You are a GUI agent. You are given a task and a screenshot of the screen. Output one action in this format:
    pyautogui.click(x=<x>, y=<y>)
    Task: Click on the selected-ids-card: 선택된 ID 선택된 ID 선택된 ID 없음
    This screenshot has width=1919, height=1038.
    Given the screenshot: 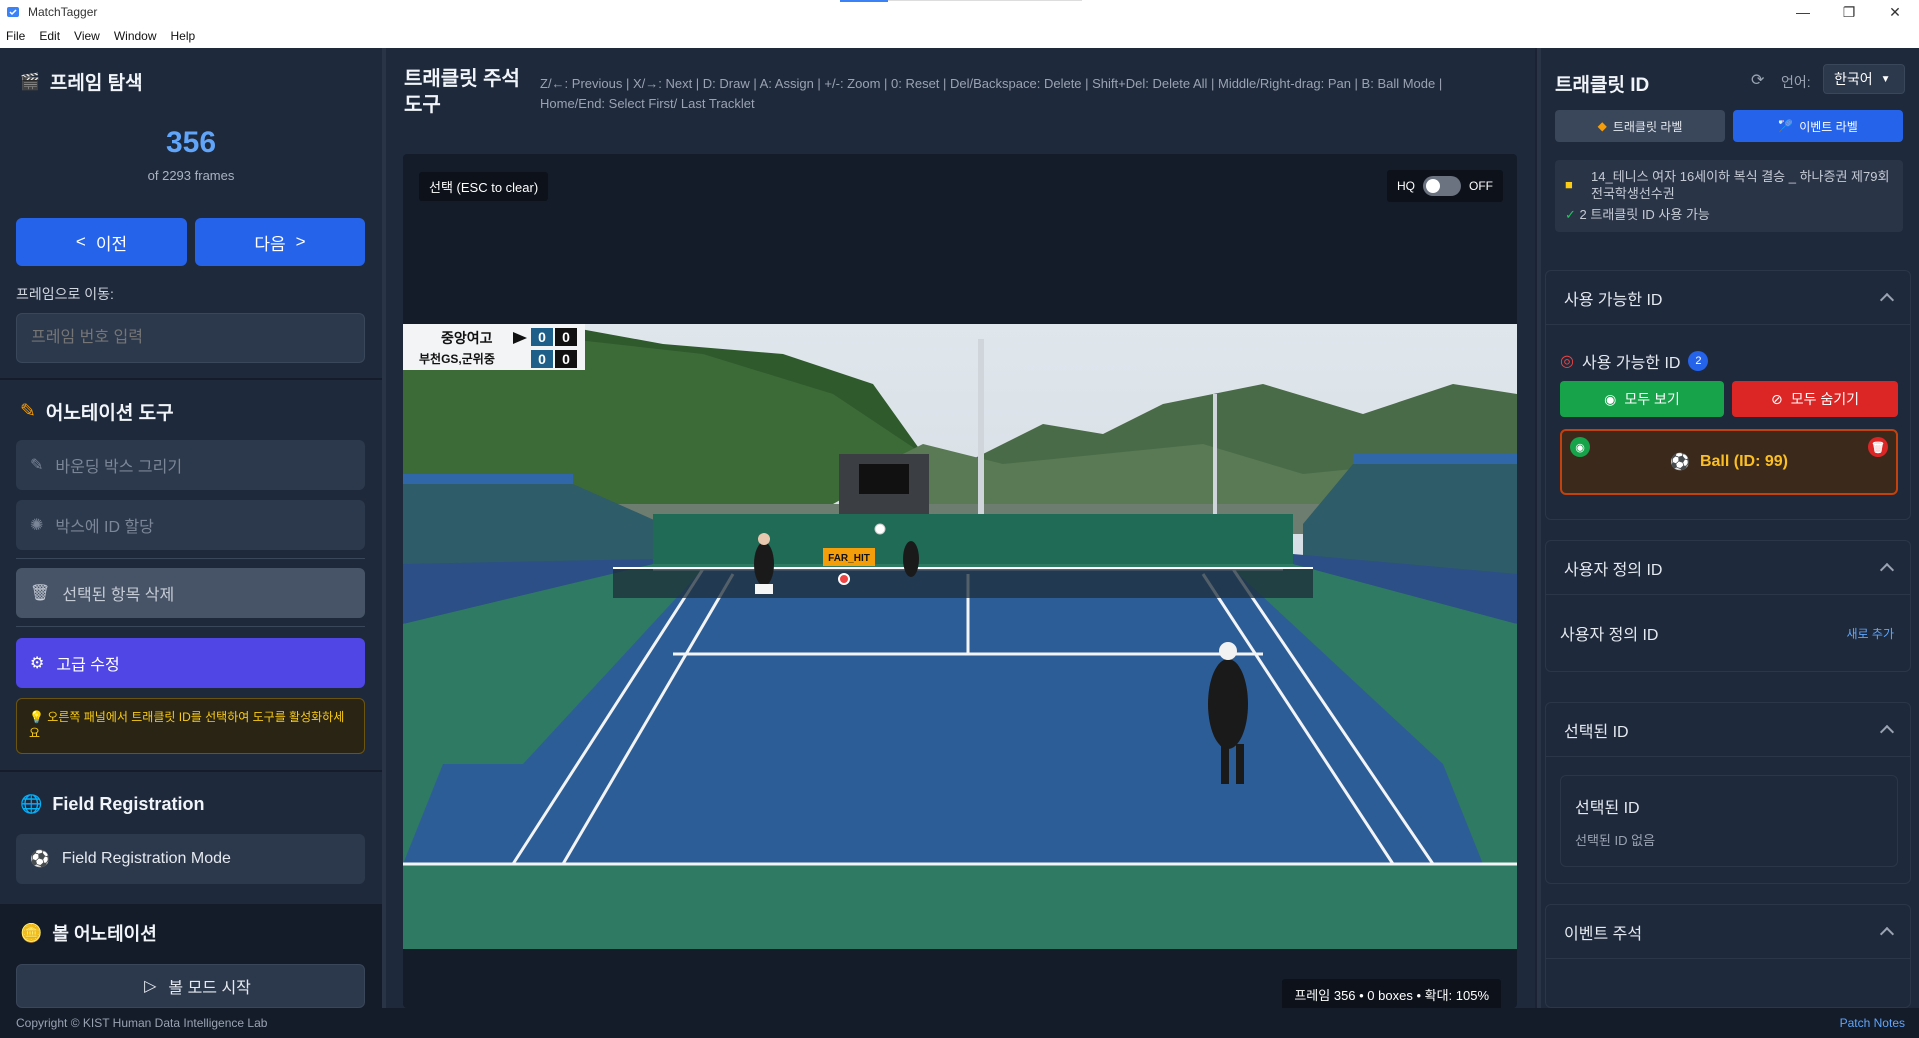 What is the action you would take?
    pyautogui.click(x=1728, y=793)
    